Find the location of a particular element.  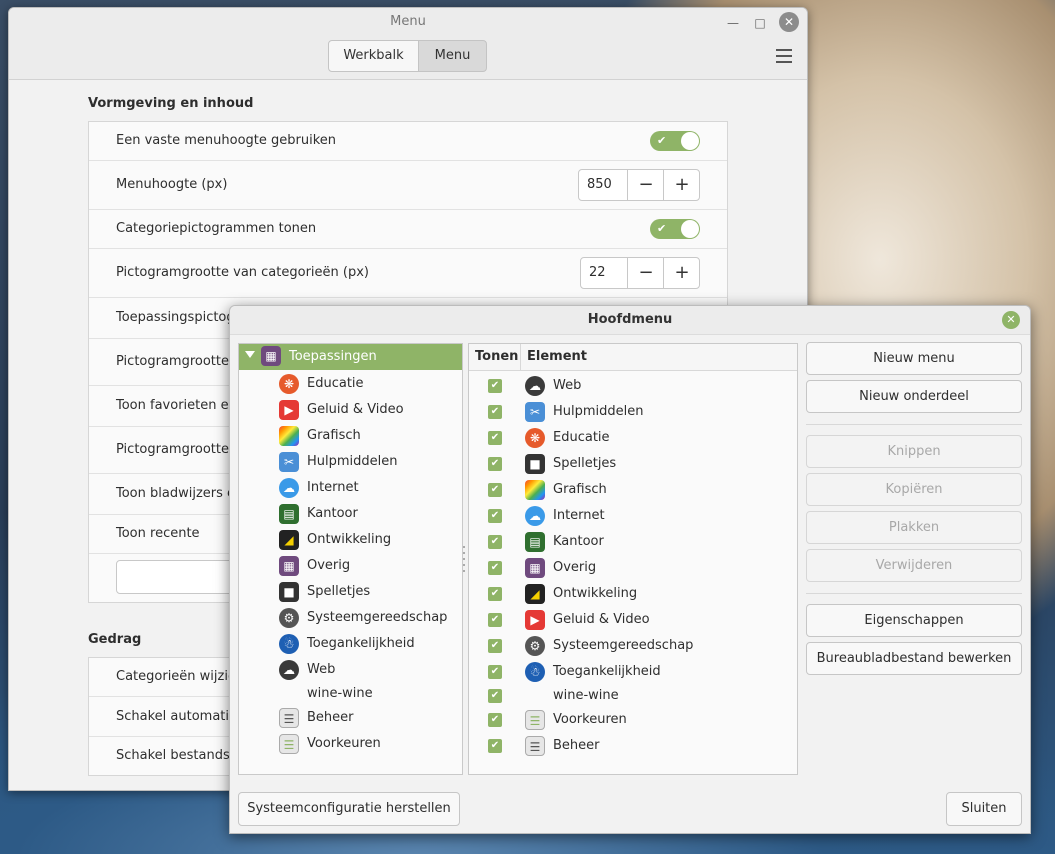

tree-item: ▶ Geluid & Video is located at coordinates (369, 410).